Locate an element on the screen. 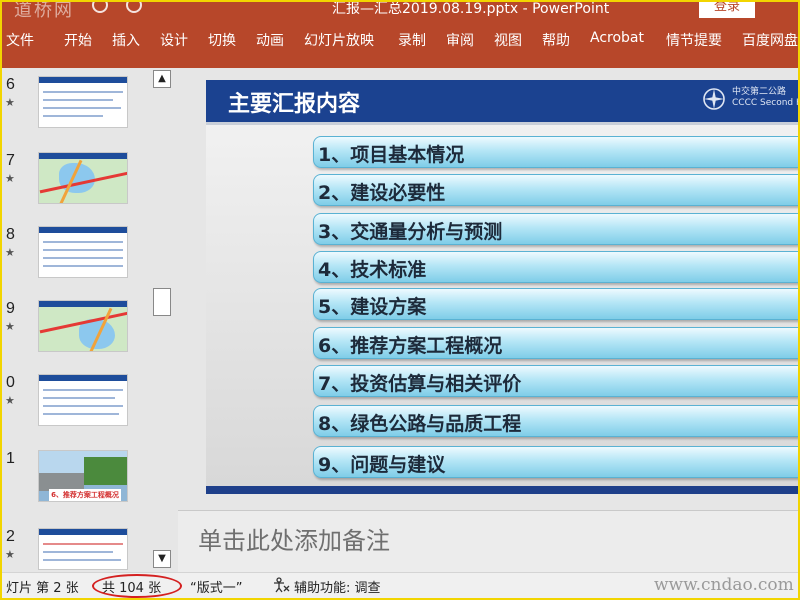 This screenshot has width=800, height=600. document-title: 汇报—汇总2019.08.19.pptx - PowerPoint is located at coordinates (471, 9).